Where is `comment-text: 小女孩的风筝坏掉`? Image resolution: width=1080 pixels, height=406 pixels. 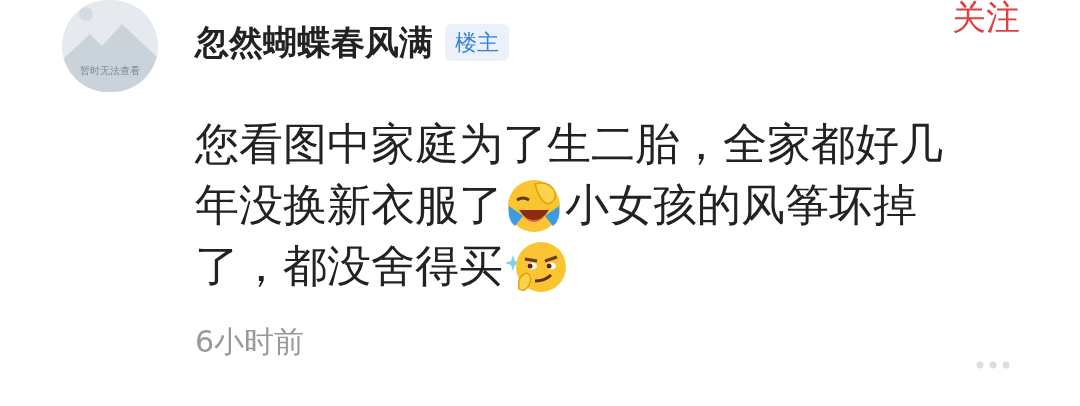 comment-text: 小女孩的风筝坏掉 is located at coordinates (741, 204).